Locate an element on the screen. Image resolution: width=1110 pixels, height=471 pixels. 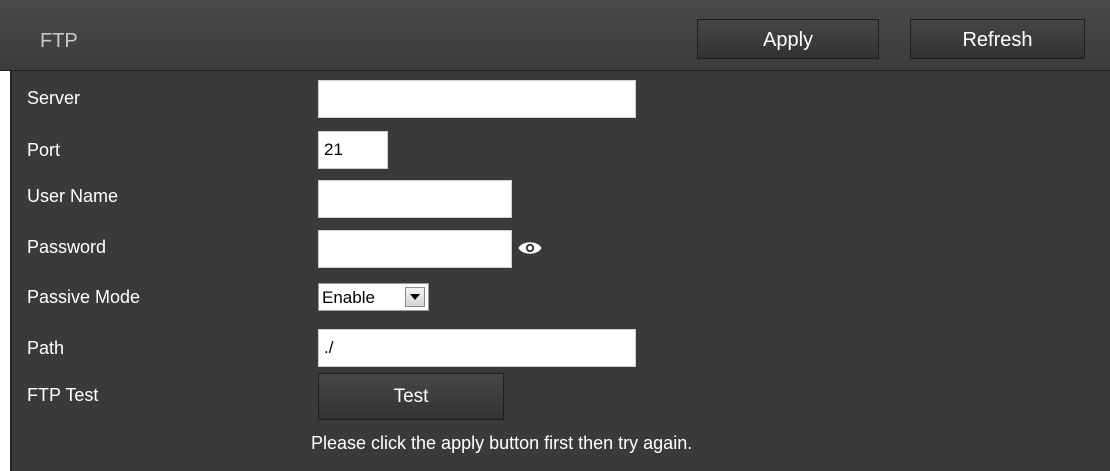
test-button: Test is located at coordinates (411, 396).